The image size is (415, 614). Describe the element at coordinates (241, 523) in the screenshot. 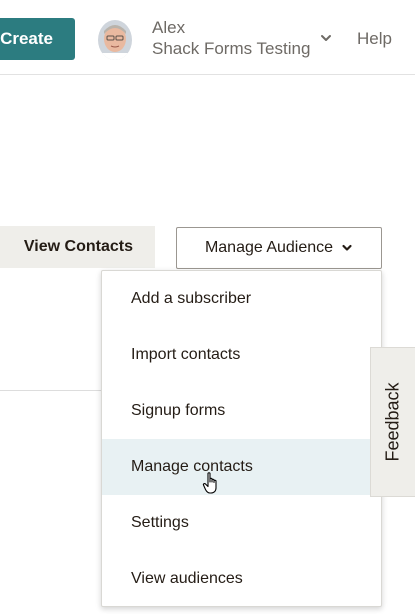

I see `menu-item-settings: Settings` at that location.